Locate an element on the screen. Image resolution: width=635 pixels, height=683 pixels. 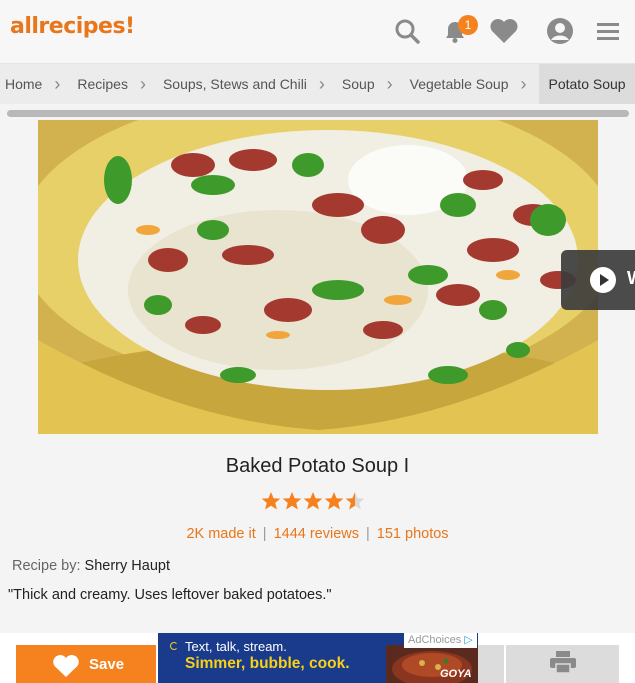
loading-spinner-icon is located at coordinates (174, 646).